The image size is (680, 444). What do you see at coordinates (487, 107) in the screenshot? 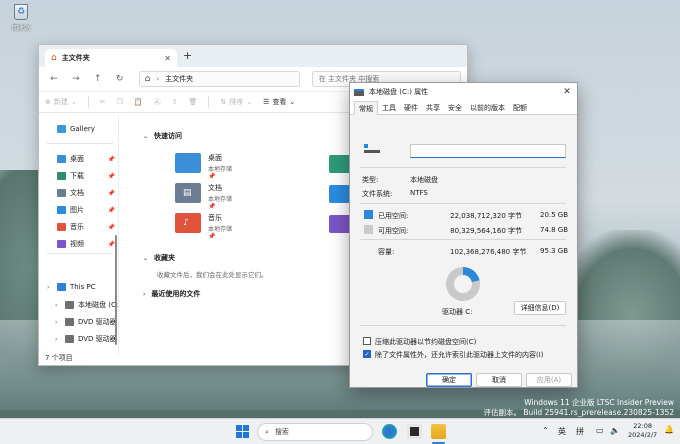
I see `dialog-tab: 以前的版本` at bounding box center [487, 107].